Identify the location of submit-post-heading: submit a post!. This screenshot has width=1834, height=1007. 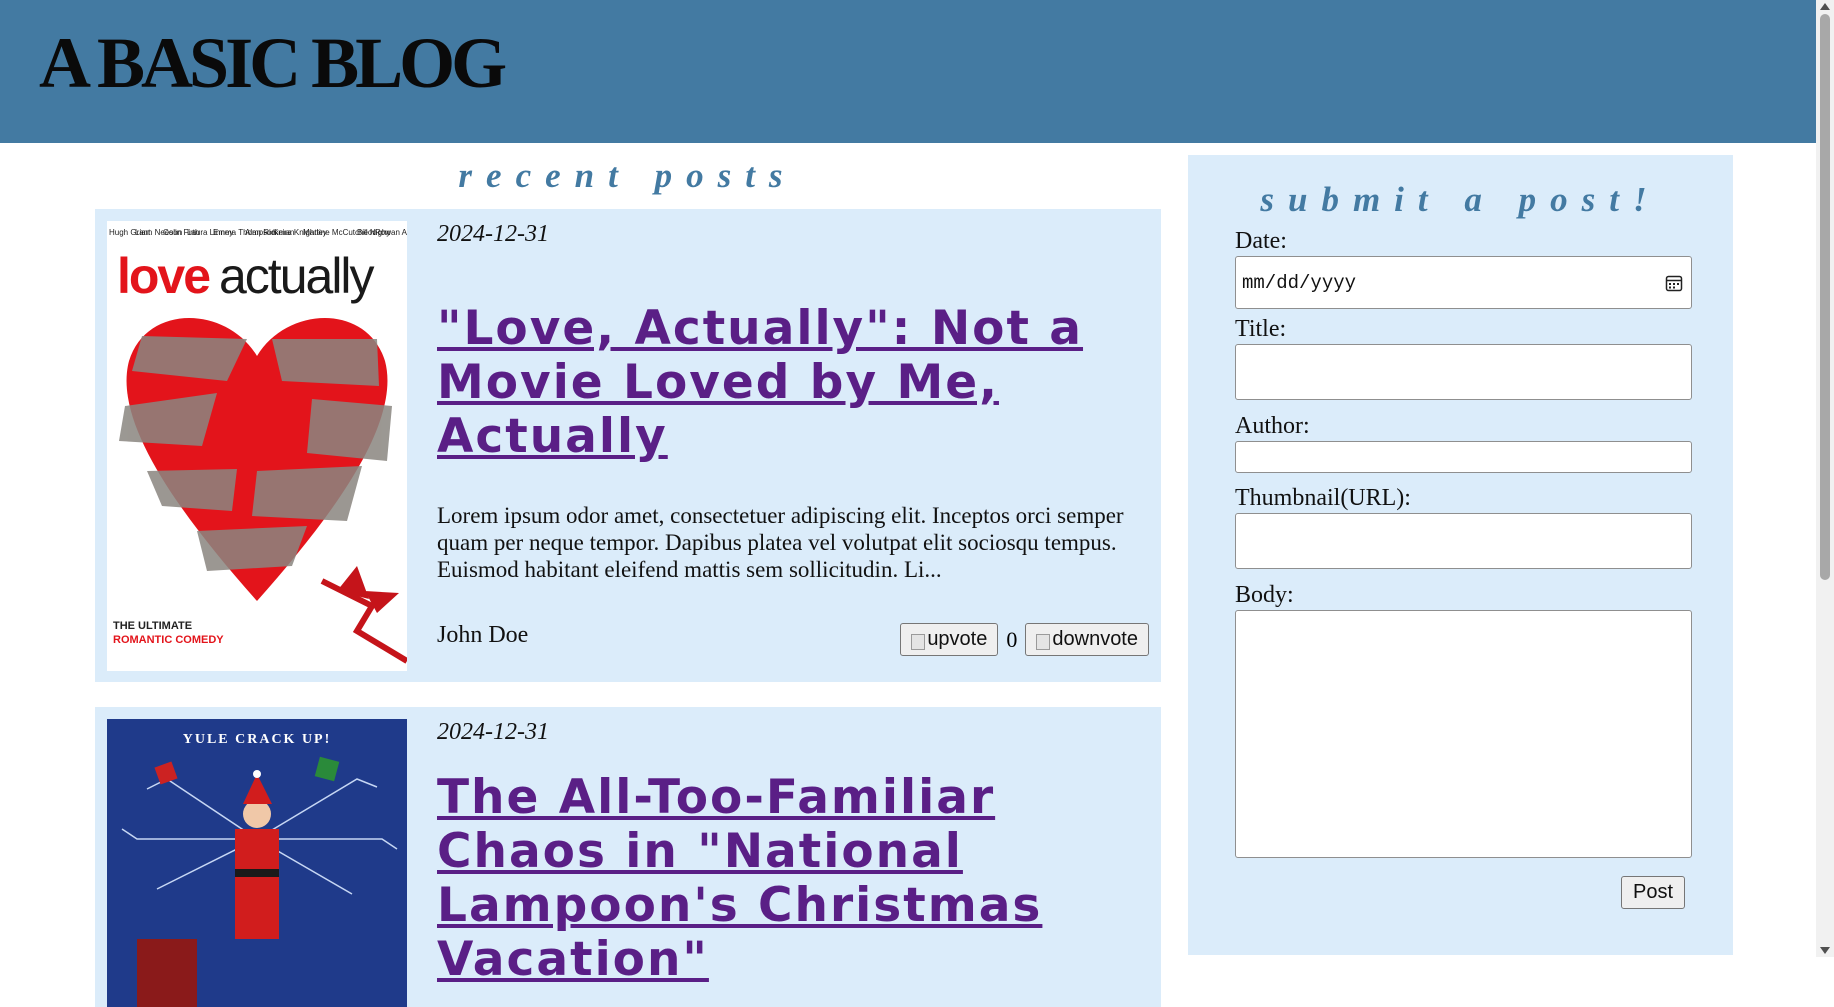
(1460, 199).